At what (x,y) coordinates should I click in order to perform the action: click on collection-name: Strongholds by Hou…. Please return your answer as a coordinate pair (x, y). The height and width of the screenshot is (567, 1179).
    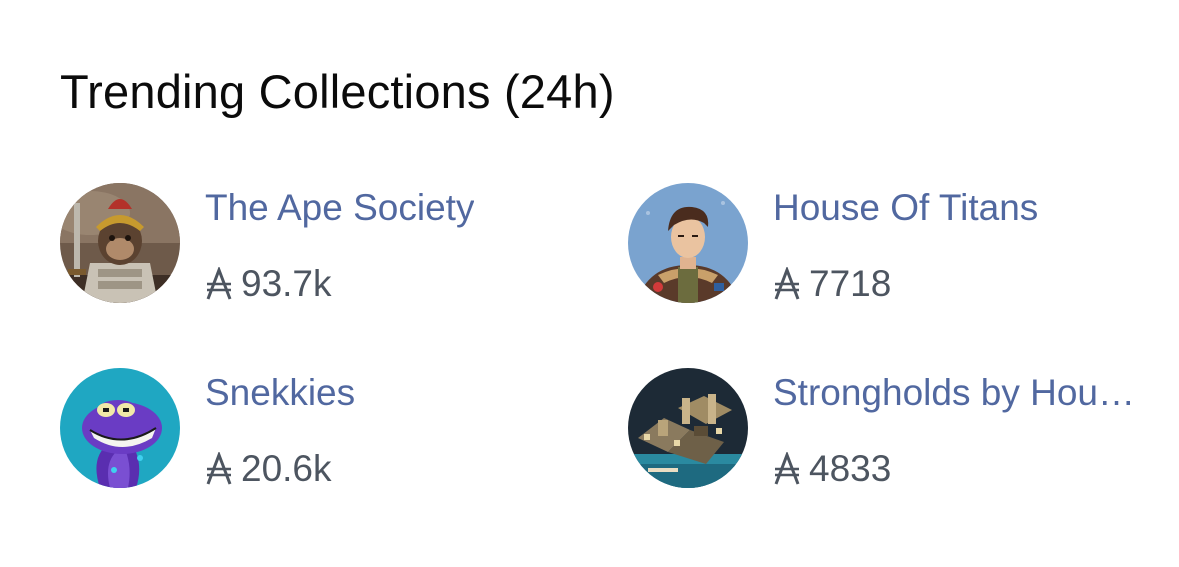
    Looking at the image, I should click on (954, 393).